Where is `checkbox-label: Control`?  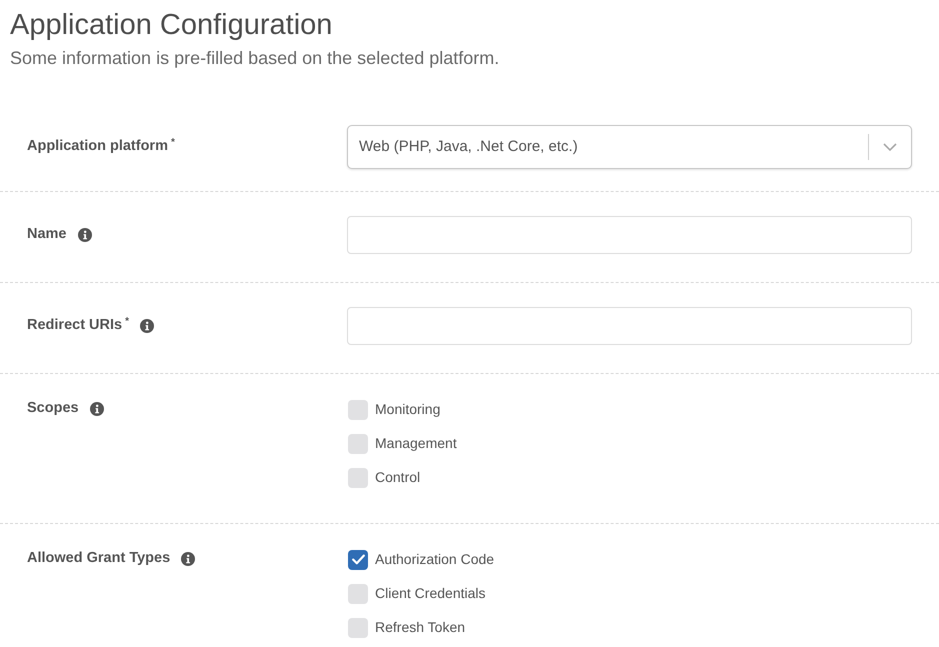 checkbox-label: Control is located at coordinates (397, 477).